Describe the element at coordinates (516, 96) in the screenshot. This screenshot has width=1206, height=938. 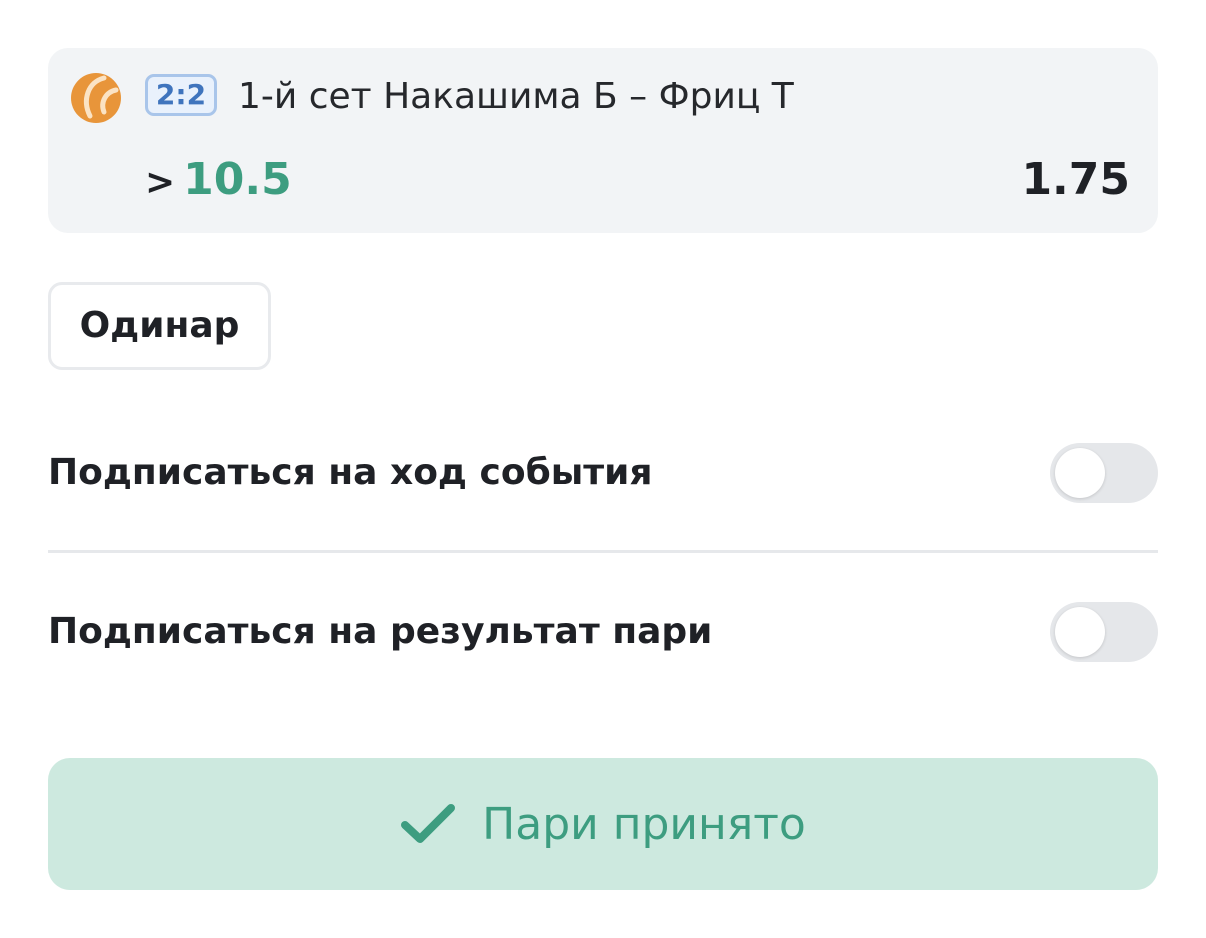
I see `event-title: 1-й сет Накашима Б – Фриц Т` at that location.